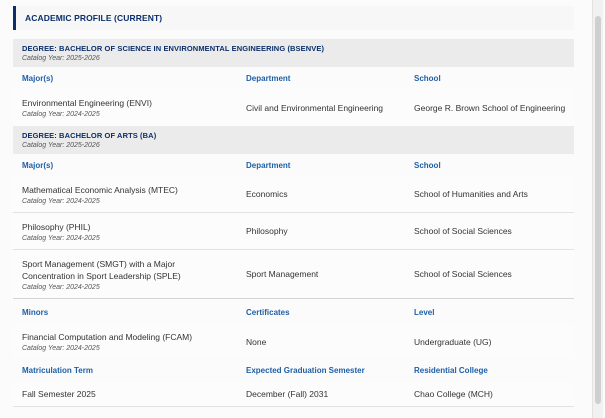  What do you see at coordinates (287, 394) in the screenshot?
I see `graduation-semester-value: December (Fall) 2031` at bounding box center [287, 394].